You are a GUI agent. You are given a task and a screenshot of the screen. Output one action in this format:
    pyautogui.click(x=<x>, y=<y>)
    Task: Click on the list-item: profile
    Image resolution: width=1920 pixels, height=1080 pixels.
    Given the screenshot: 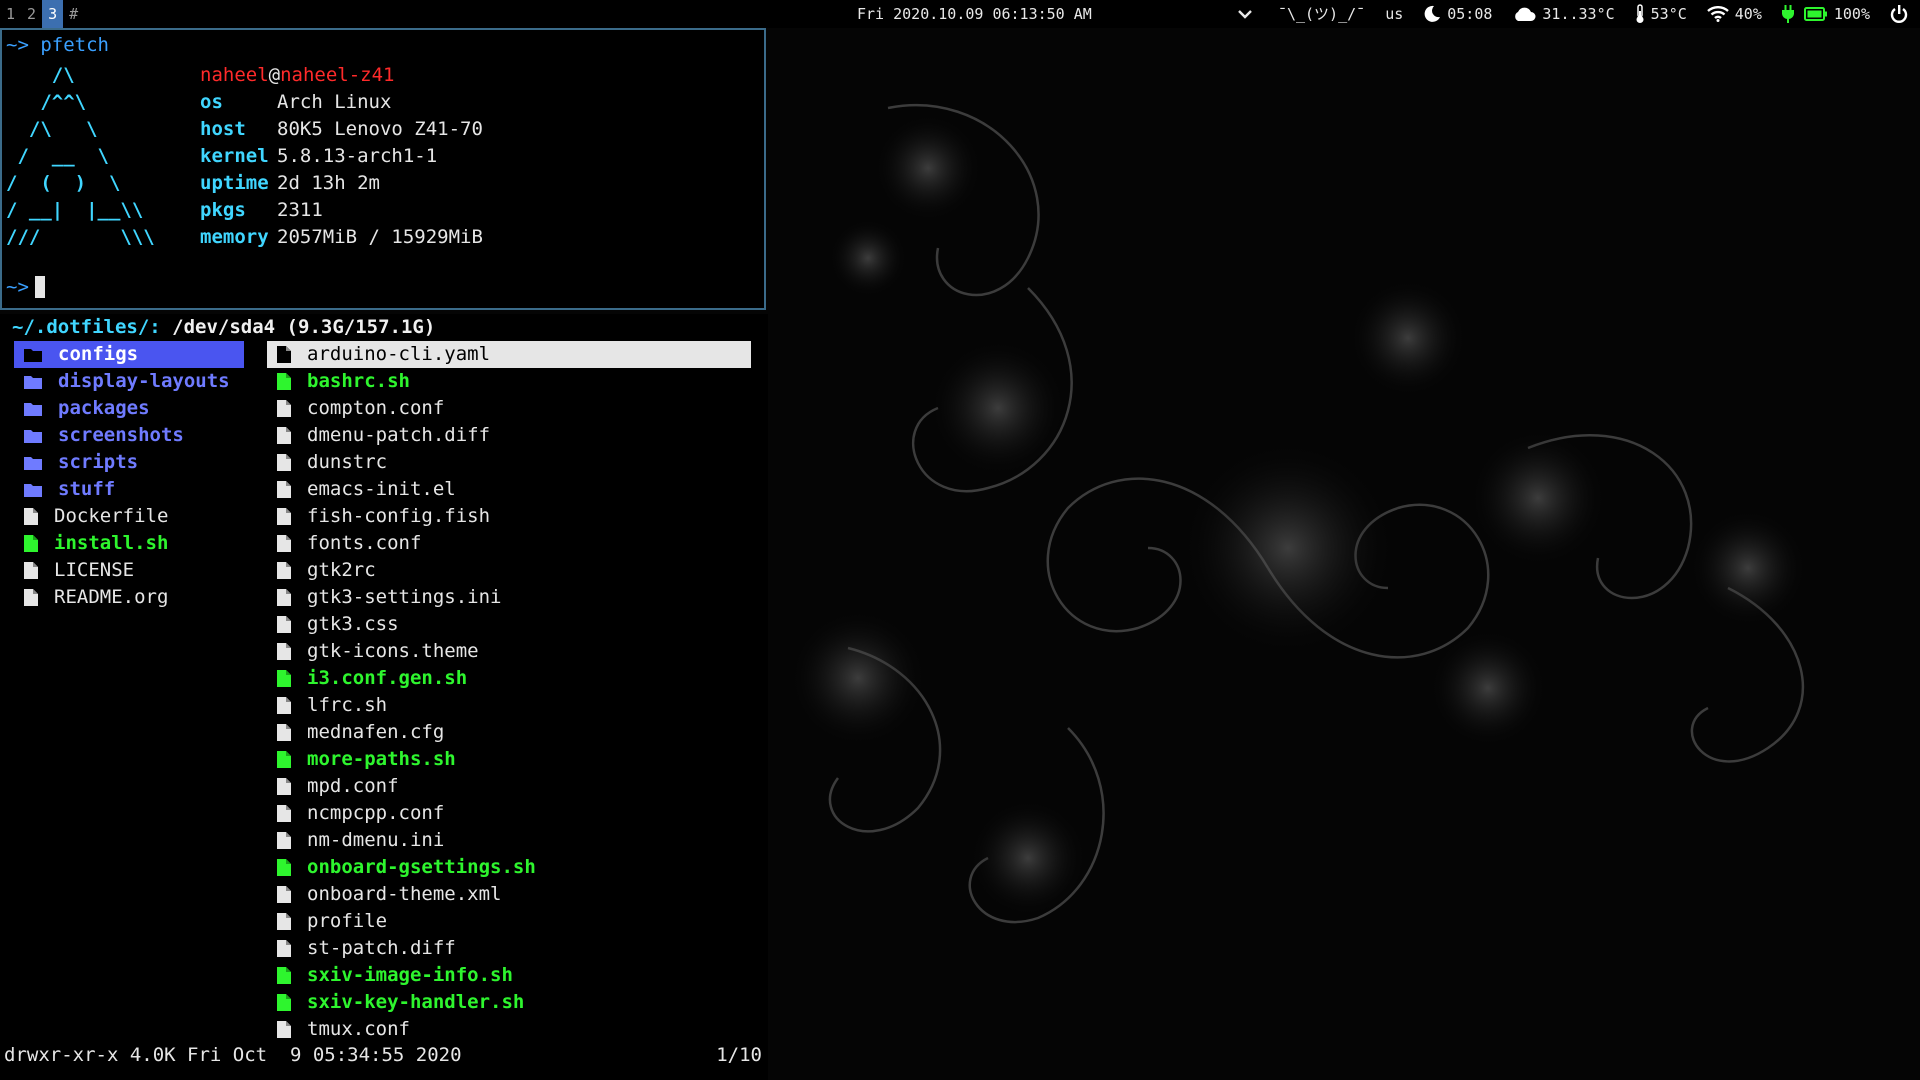 What is the action you would take?
    pyautogui.click(x=509, y=921)
    